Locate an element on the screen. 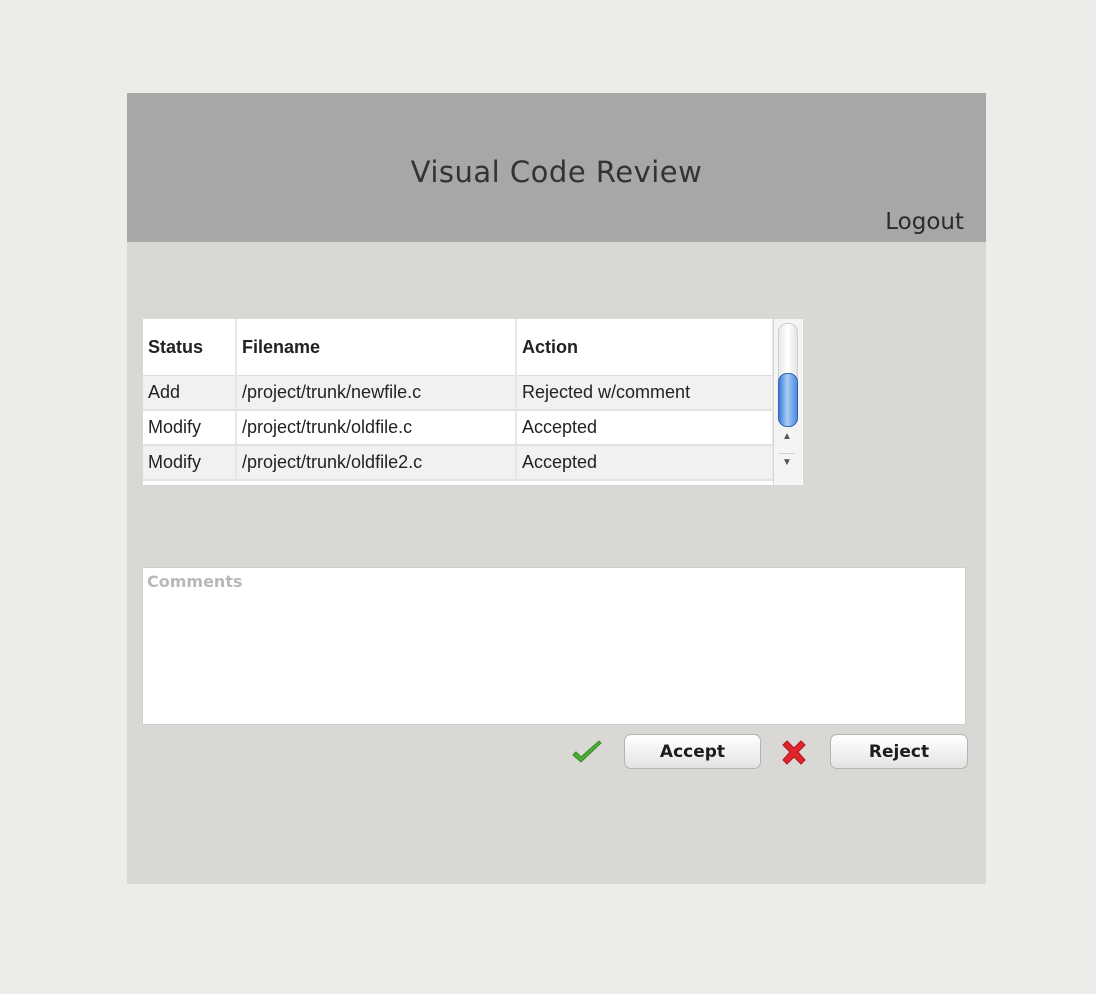 The height and width of the screenshot is (994, 1096). table-row: Modify /project/trunk/oldfile.c Accepted is located at coordinates (458, 428).